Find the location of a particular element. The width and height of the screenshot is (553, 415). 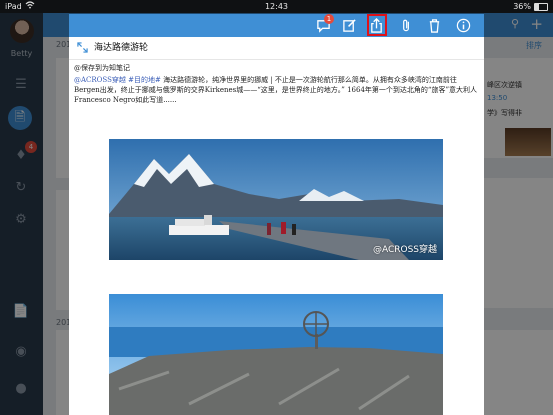

info-icon is located at coordinates (463, 25).